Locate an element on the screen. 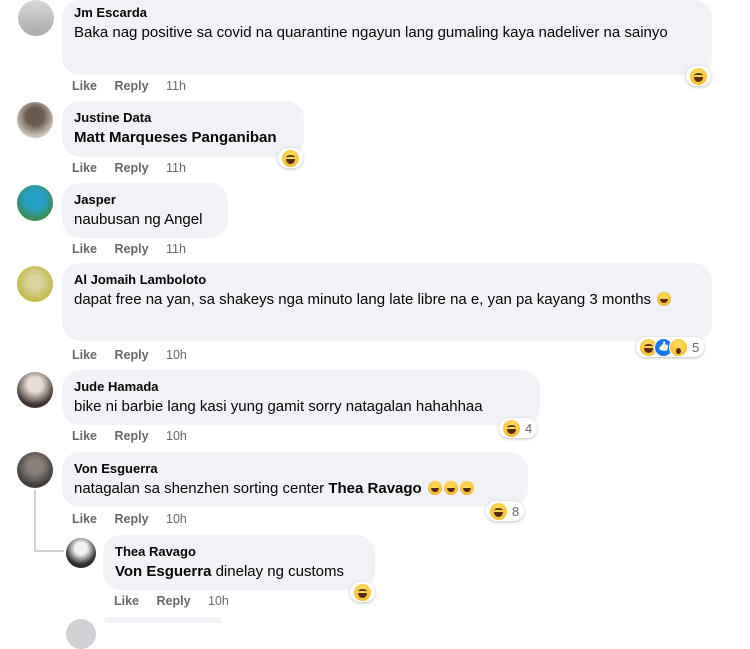 The width and height of the screenshot is (750, 649). comment-bubble: Justine Data Matt Marqueses Panganiban is located at coordinates (183, 129).